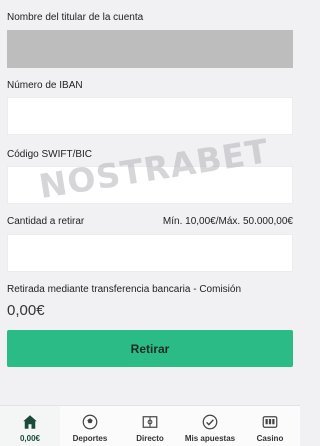 Image resolution: width=320 pixels, height=446 pixels. I want to click on swift-label: Código SWIFT/BIC, so click(50, 154).